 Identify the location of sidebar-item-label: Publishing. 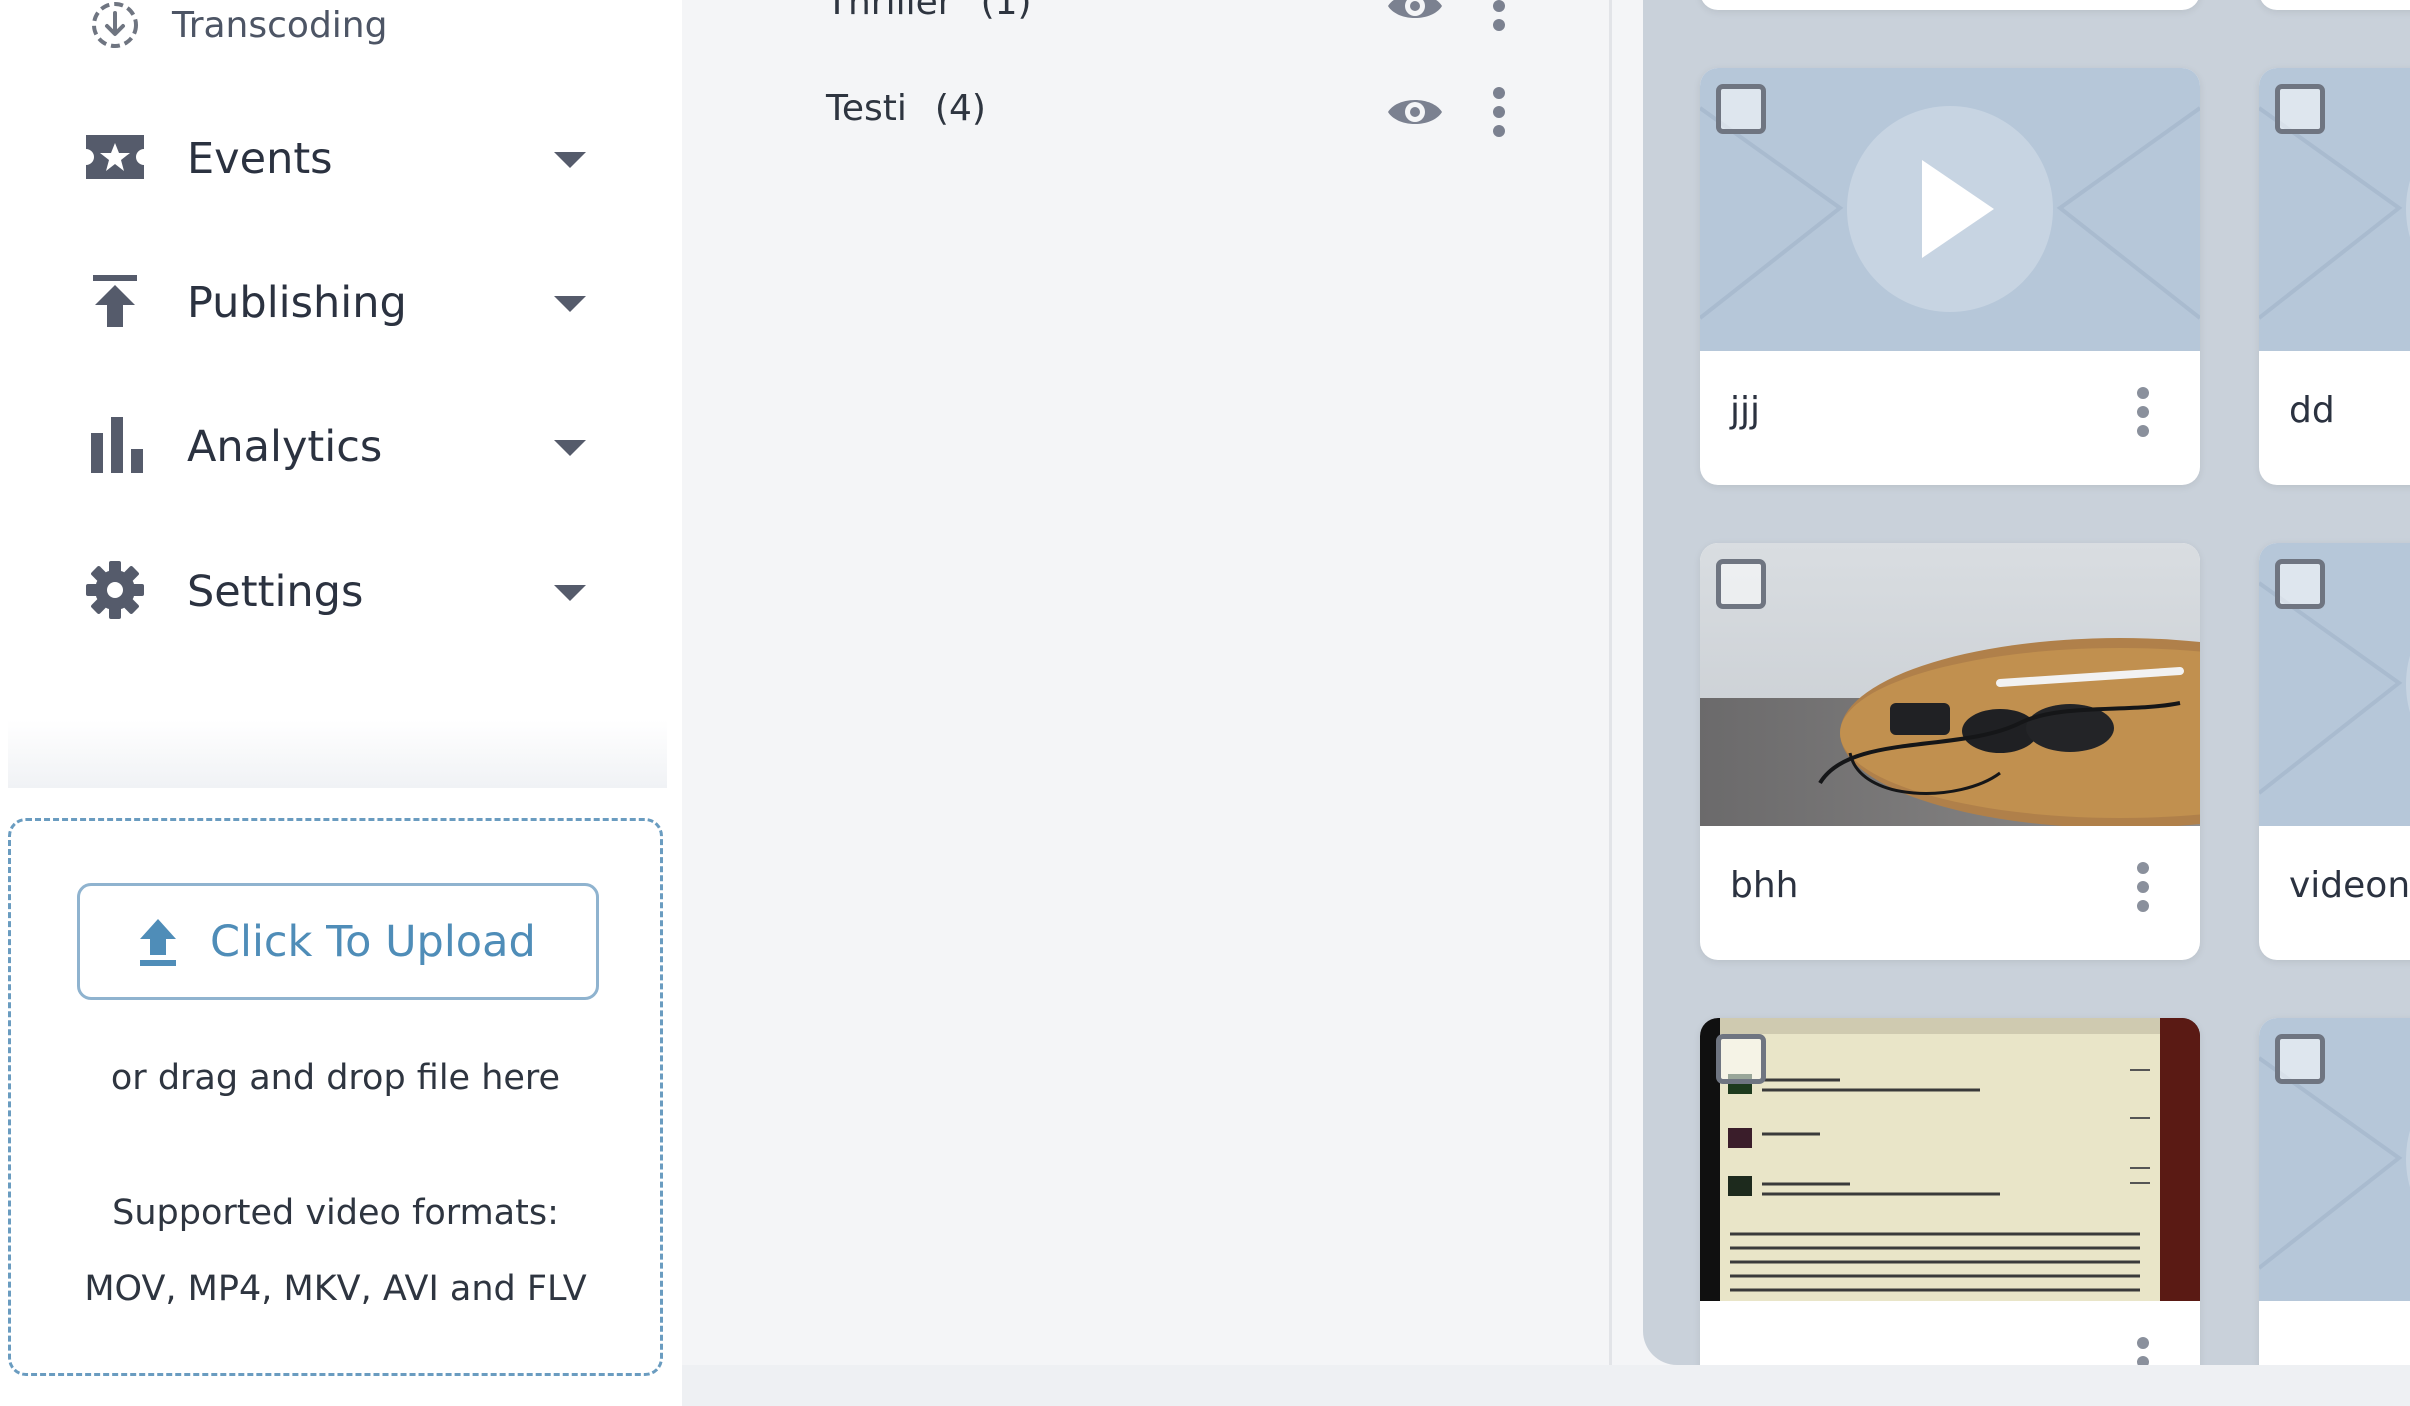
(297, 303).